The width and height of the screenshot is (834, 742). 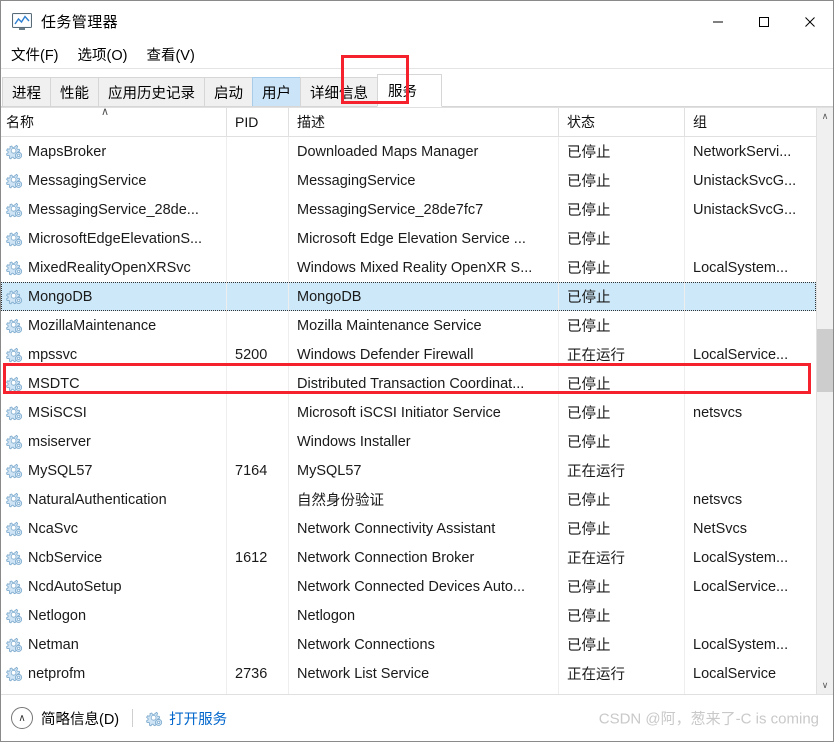 What do you see at coordinates (114, 673) in the screenshot?
I see `cell-name: netprofm` at bounding box center [114, 673].